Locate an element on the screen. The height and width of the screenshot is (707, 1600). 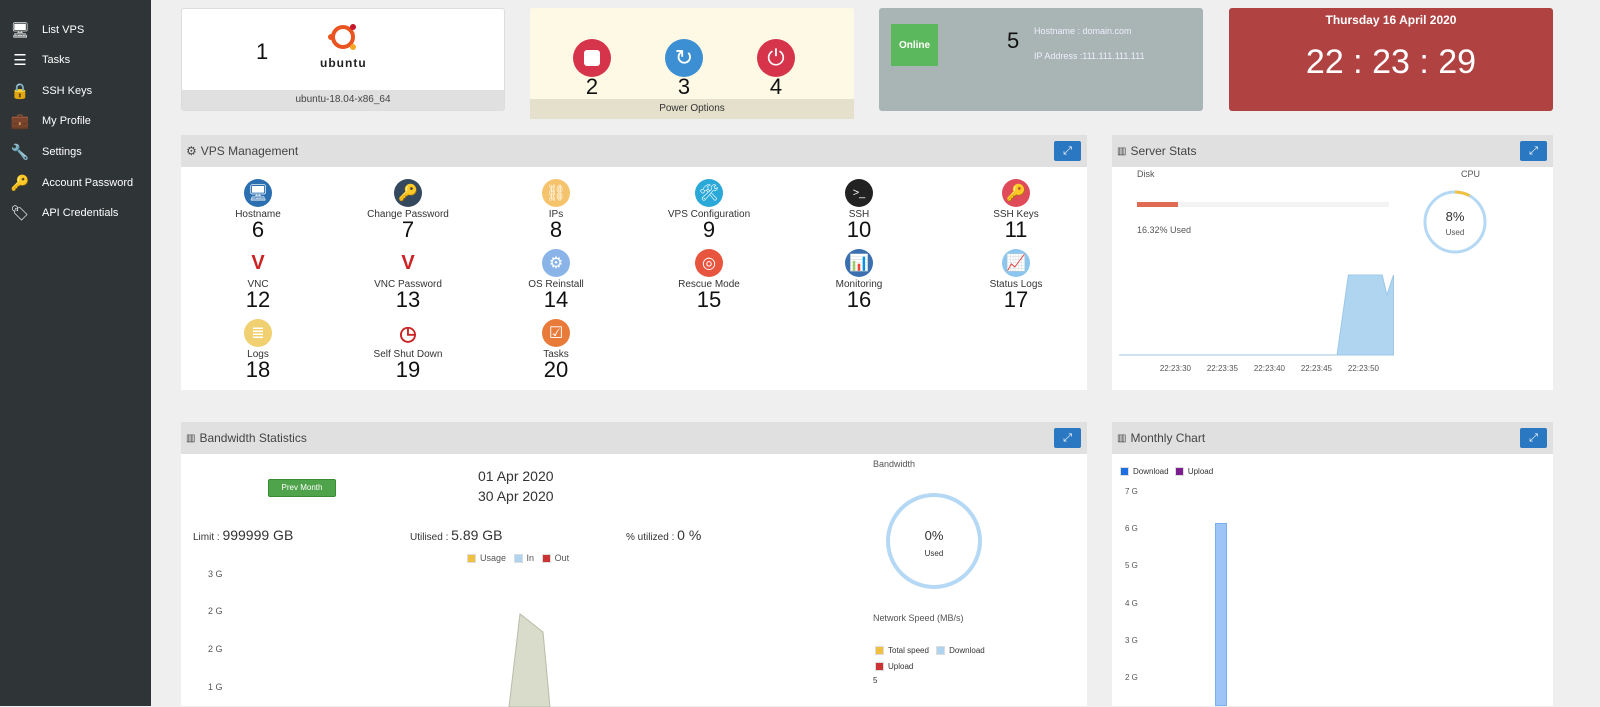
x-tick-label: 22:23:40 is located at coordinates (1270, 368).